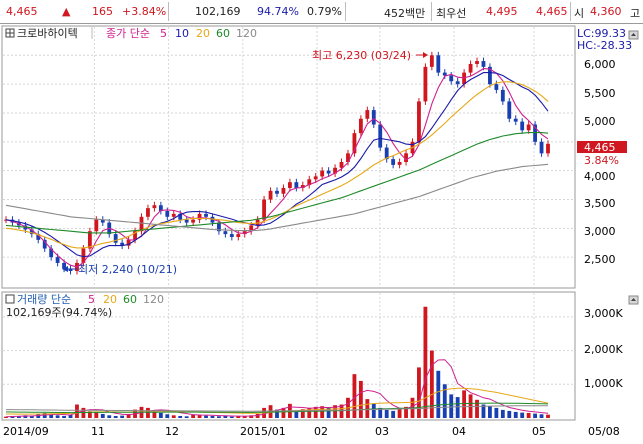 This screenshot has width=643, height=444. Describe the element at coordinates (218, 11) in the screenshot. I see `volume-value: 102,169` at that location.